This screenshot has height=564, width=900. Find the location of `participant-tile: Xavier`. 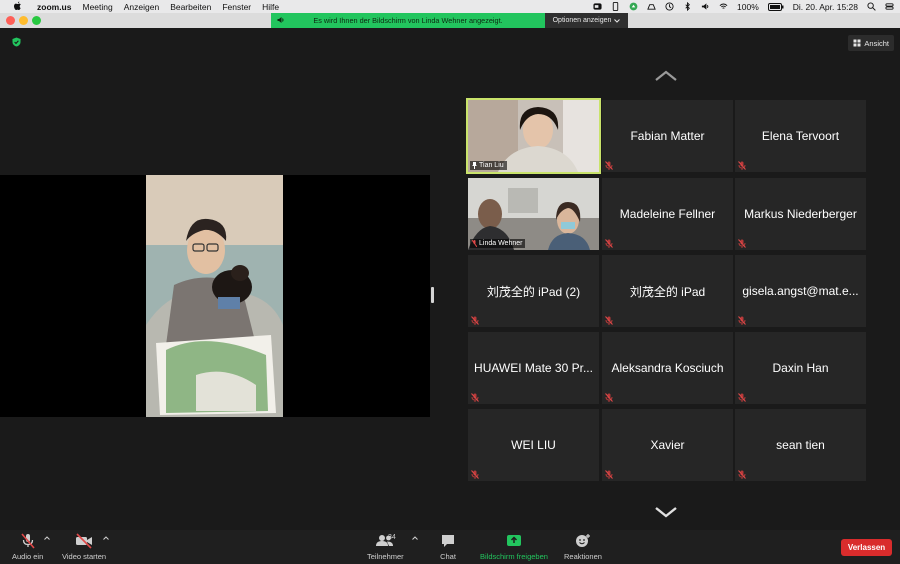

participant-tile: Xavier is located at coordinates (667, 445).